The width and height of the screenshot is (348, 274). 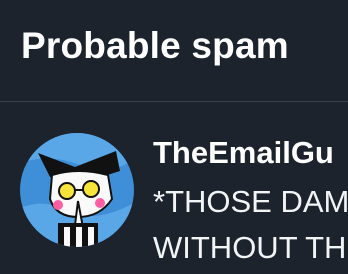 I want to click on sender-avatar, so click(x=77, y=190).